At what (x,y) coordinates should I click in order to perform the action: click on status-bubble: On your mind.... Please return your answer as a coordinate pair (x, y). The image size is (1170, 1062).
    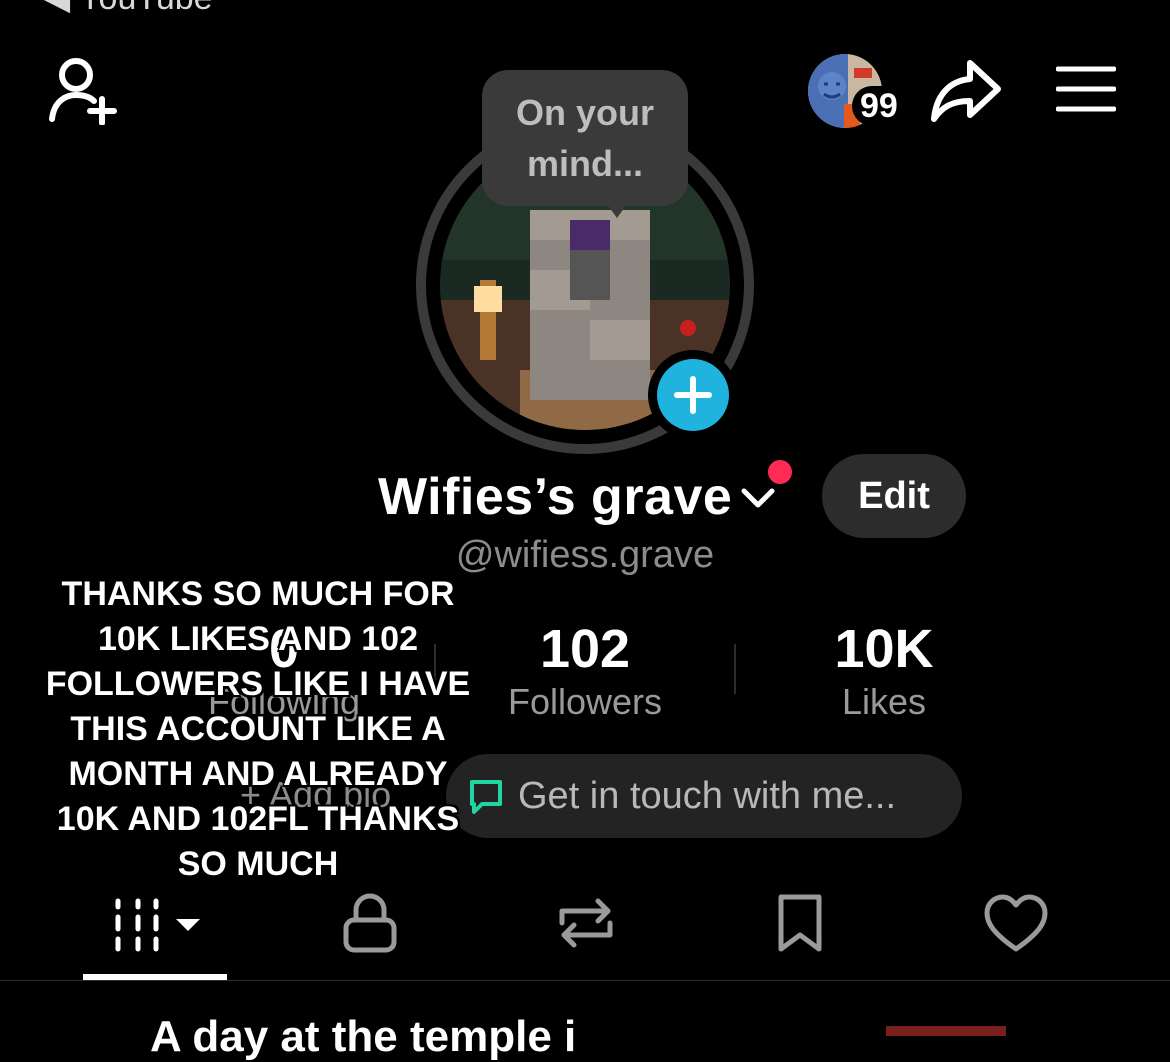
    Looking at the image, I should click on (585, 138).